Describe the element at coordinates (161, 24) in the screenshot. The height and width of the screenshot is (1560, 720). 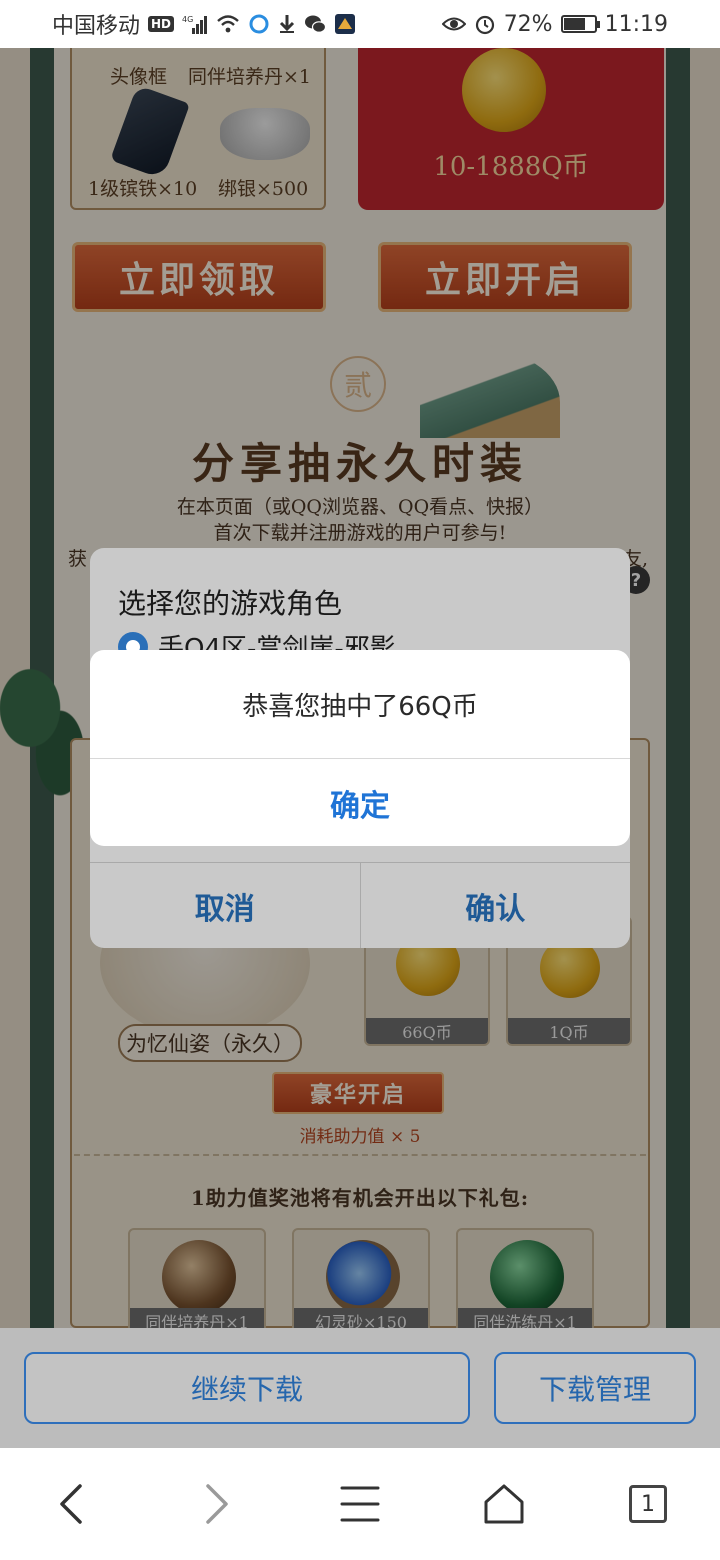
I see `hd-badge: HD` at that location.